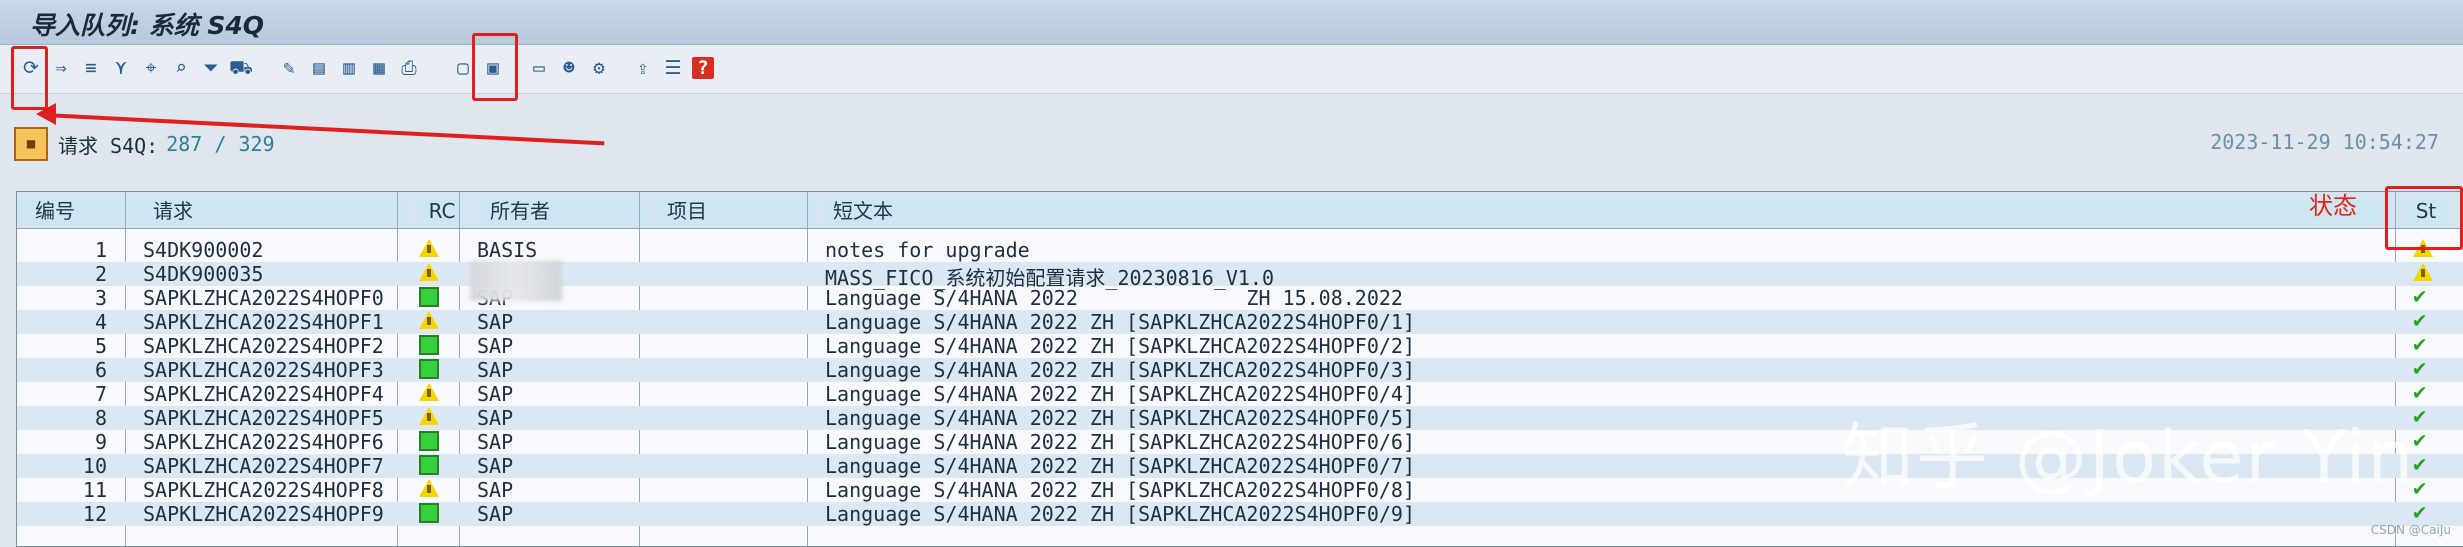  What do you see at coordinates (703, 68) in the screenshot?
I see `help-icon: ?` at bounding box center [703, 68].